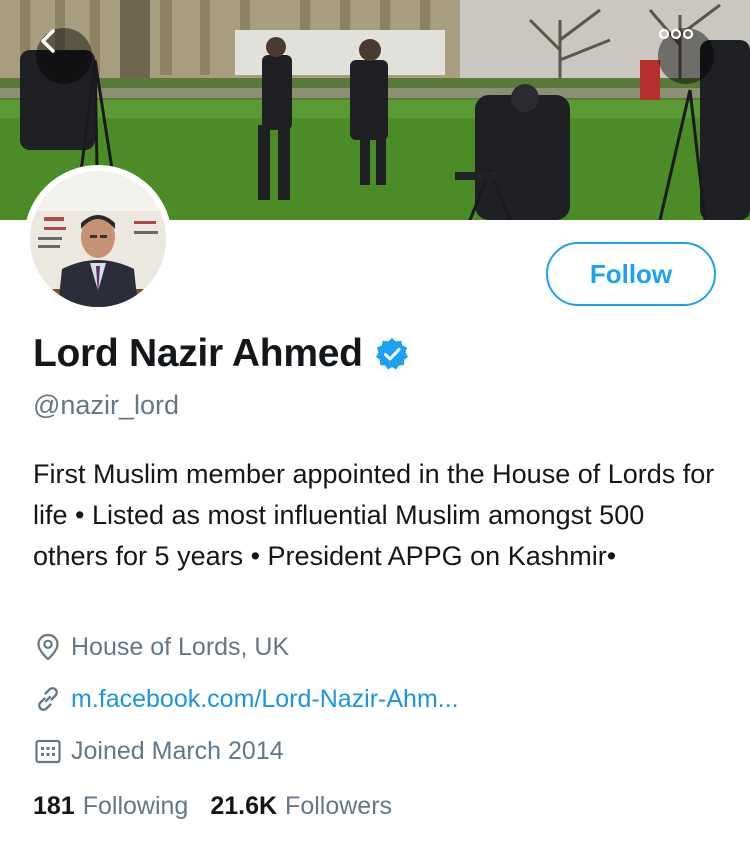  Describe the element at coordinates (198, 353) in the screenshot. I see `display-name: Lord Nazir Ahmed` at that location.